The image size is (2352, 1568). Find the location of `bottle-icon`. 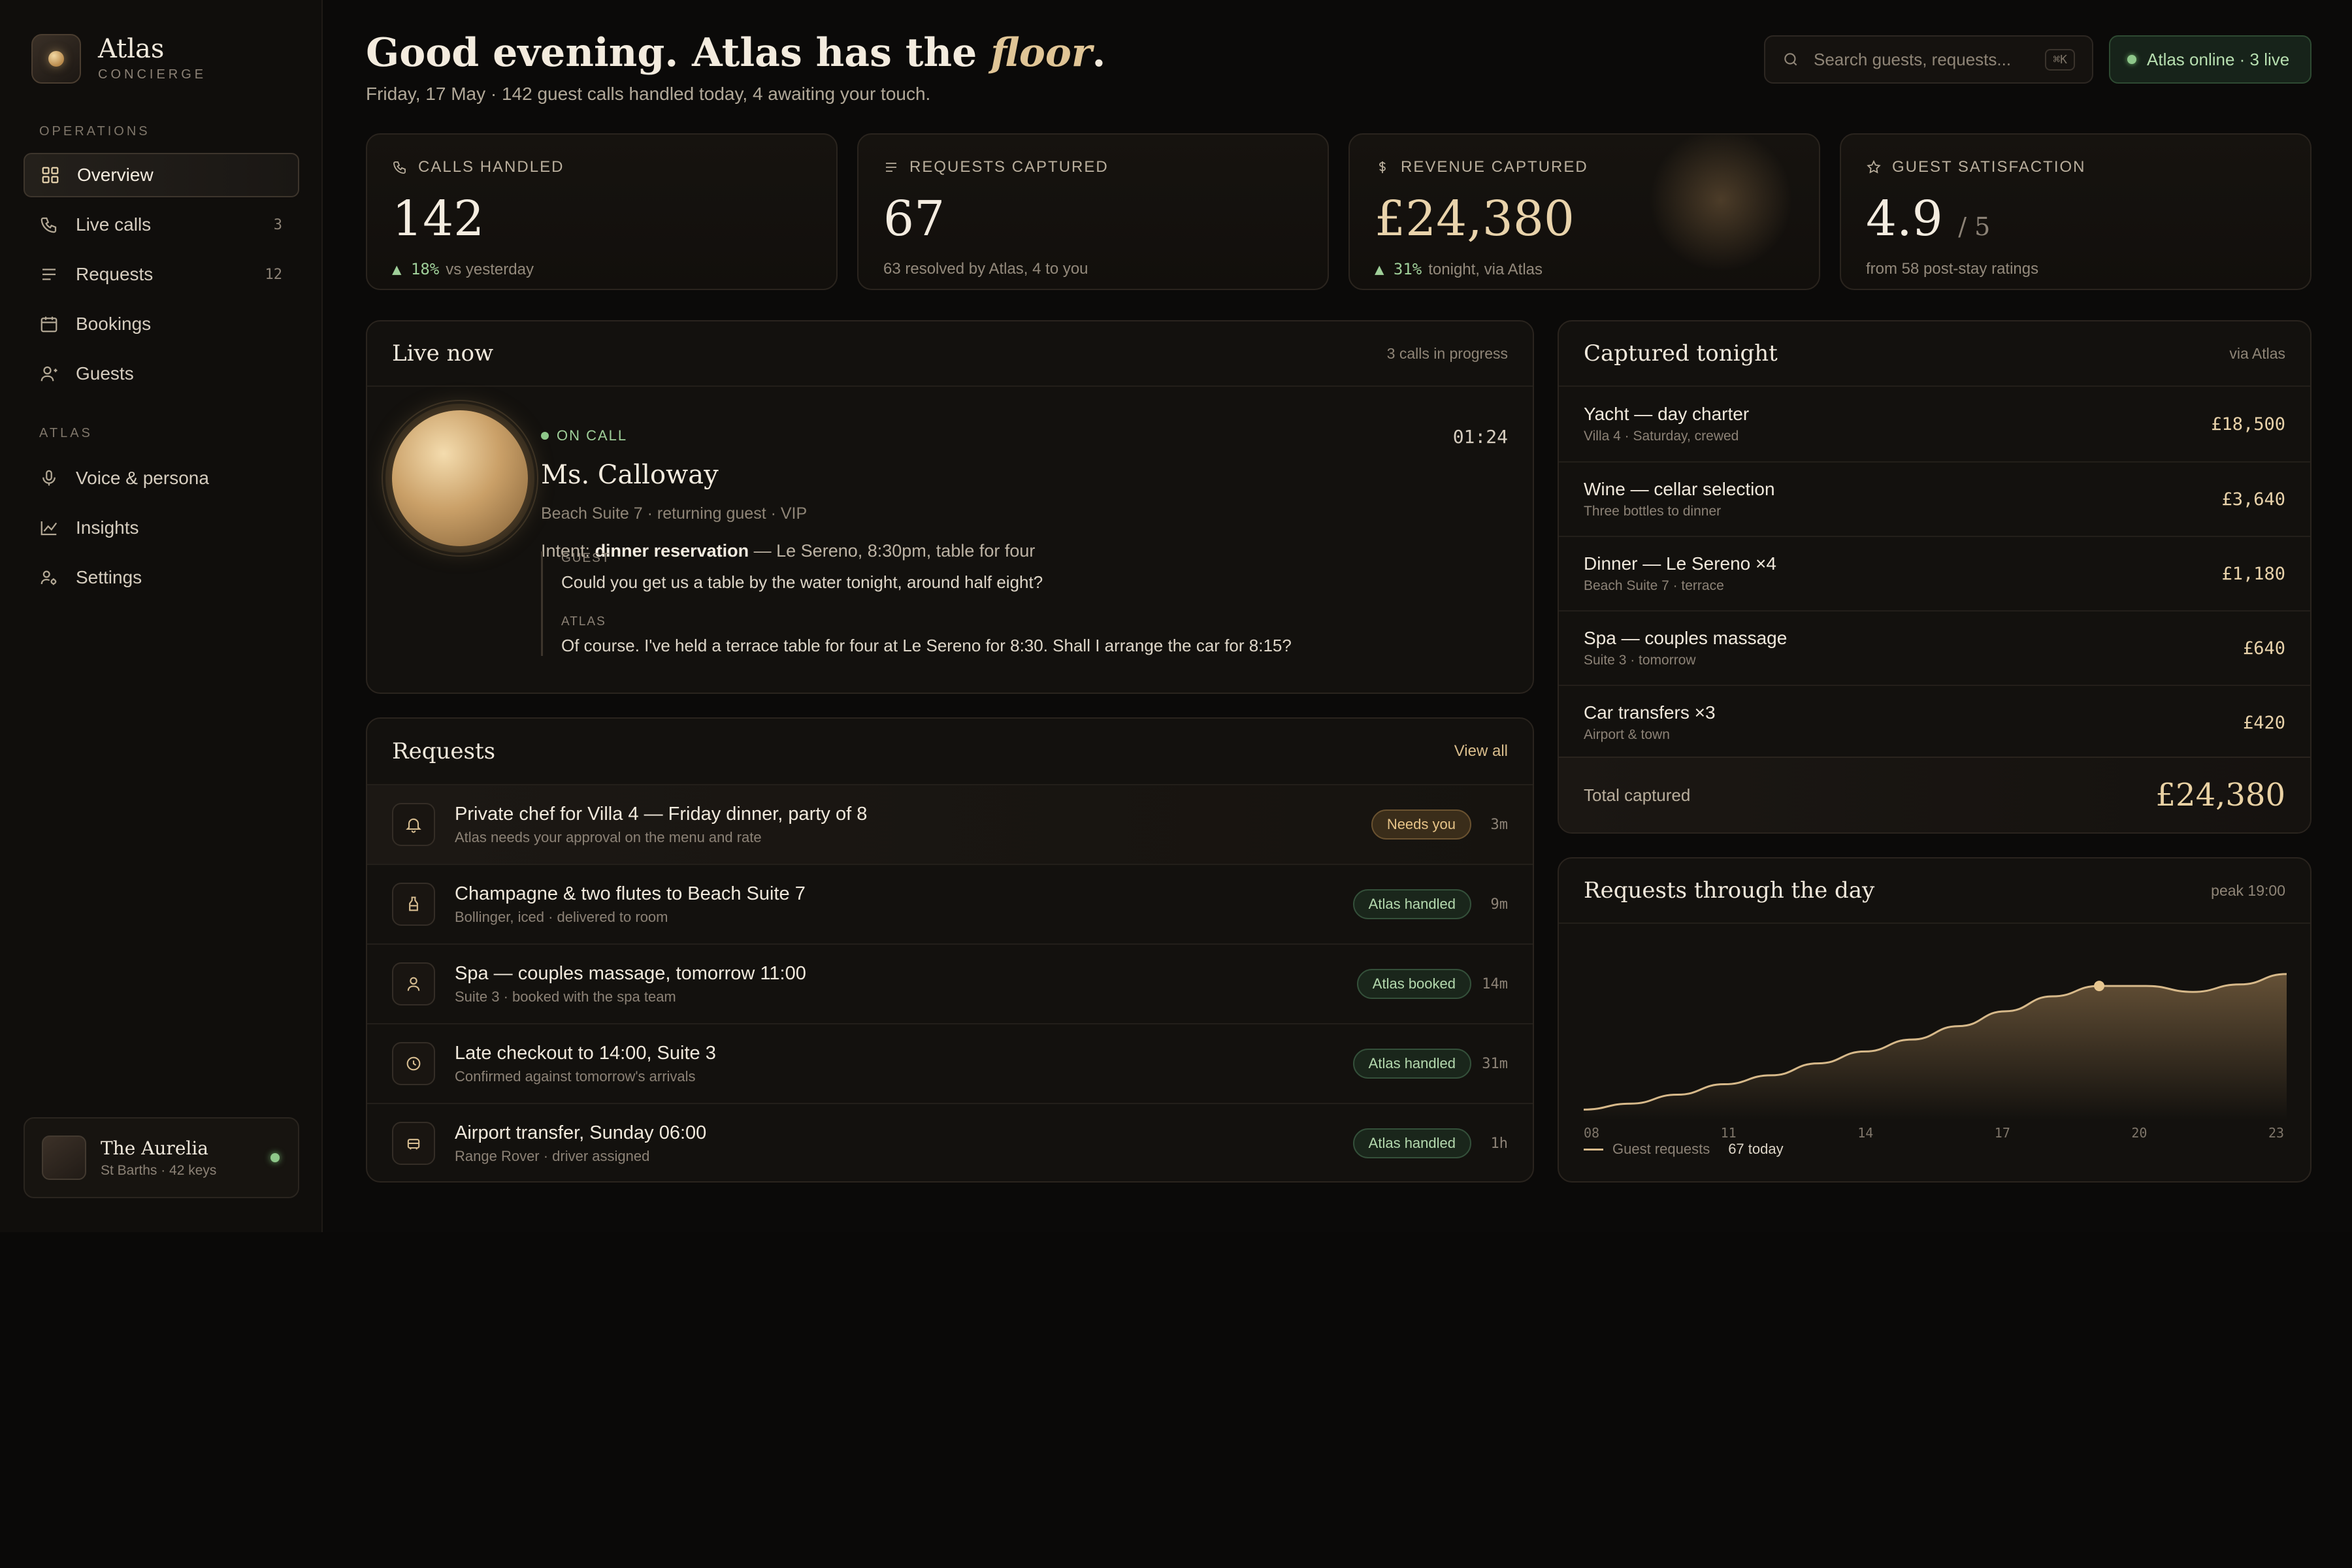

bottle-icon is located at coordinates (413, 904).